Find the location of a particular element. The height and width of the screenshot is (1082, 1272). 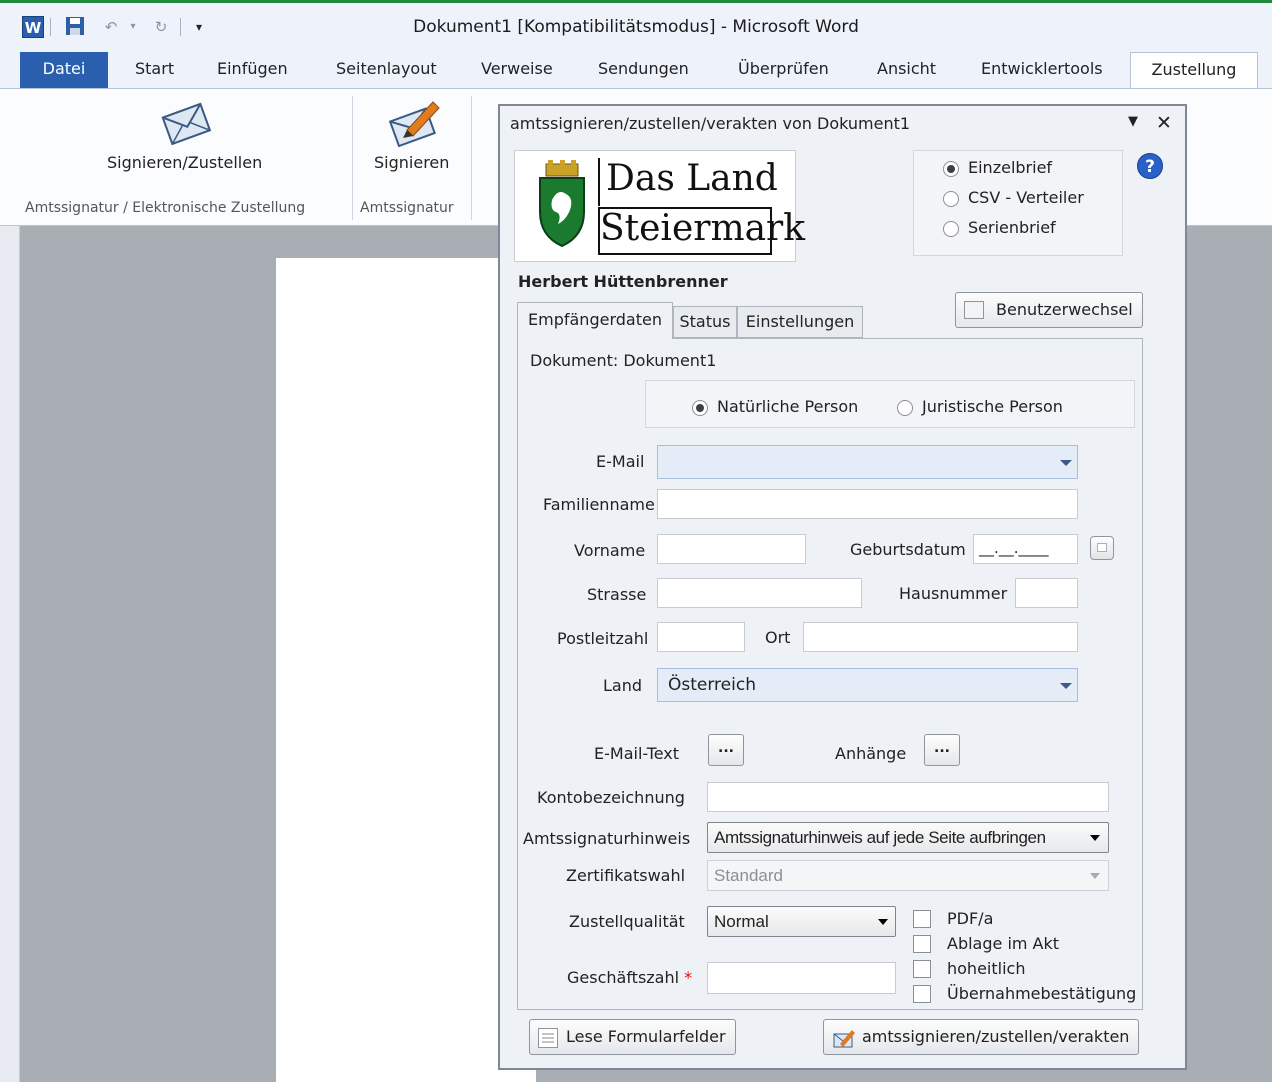

kontobezeichnung-field is located at coordinates (908, 797).